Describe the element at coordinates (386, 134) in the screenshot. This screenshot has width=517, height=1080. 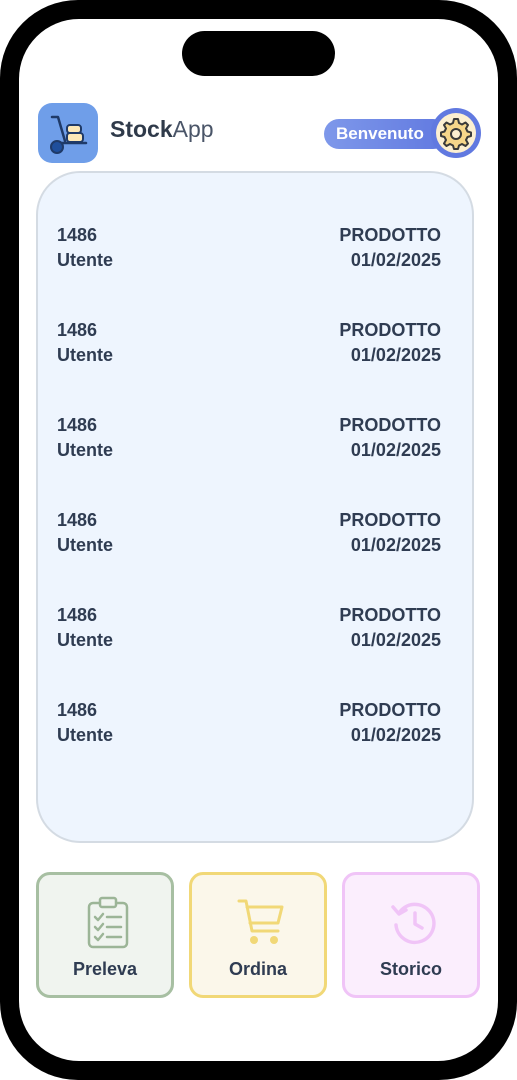
I see `welcome-badge: Benvenuto` at that location.